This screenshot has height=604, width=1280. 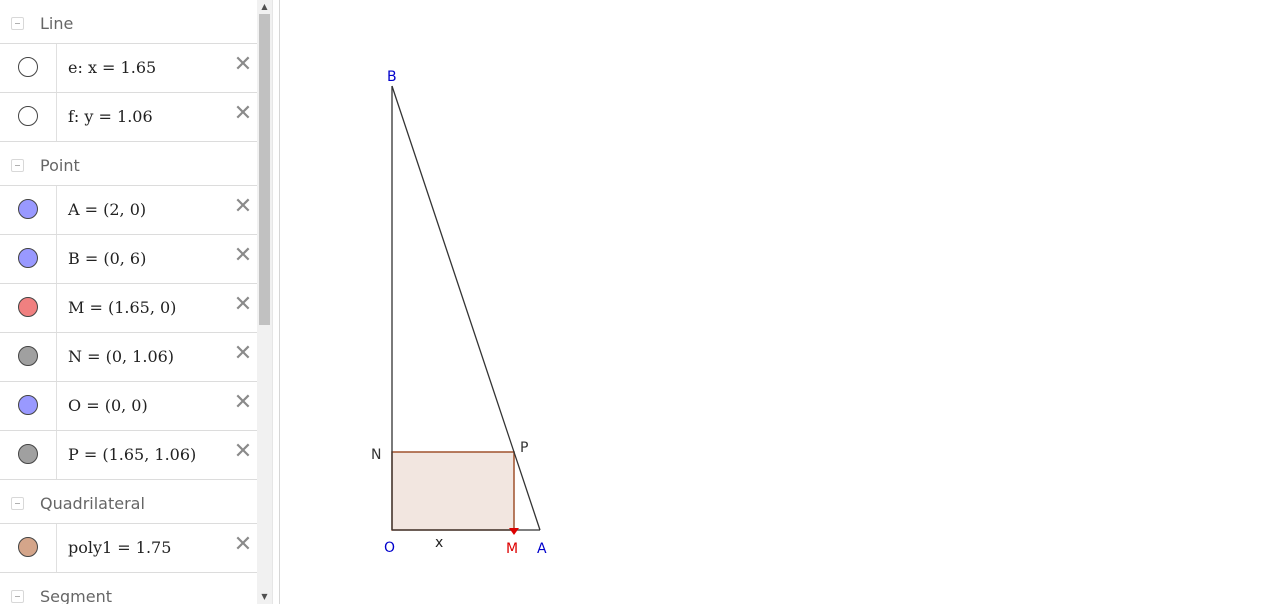 I want to click on algebra-item: poly1 = 1.75 ✕, so click(x=128, y=548).